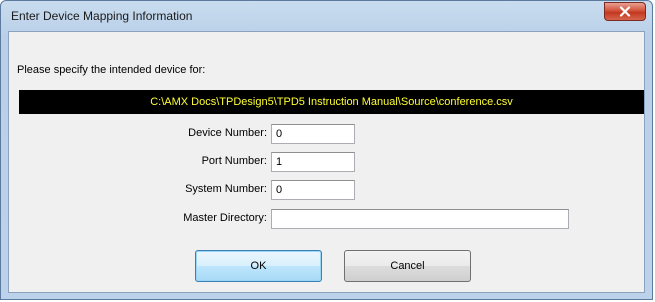  I want to click on cancel-button-label: Cancel, so click(407, 266).